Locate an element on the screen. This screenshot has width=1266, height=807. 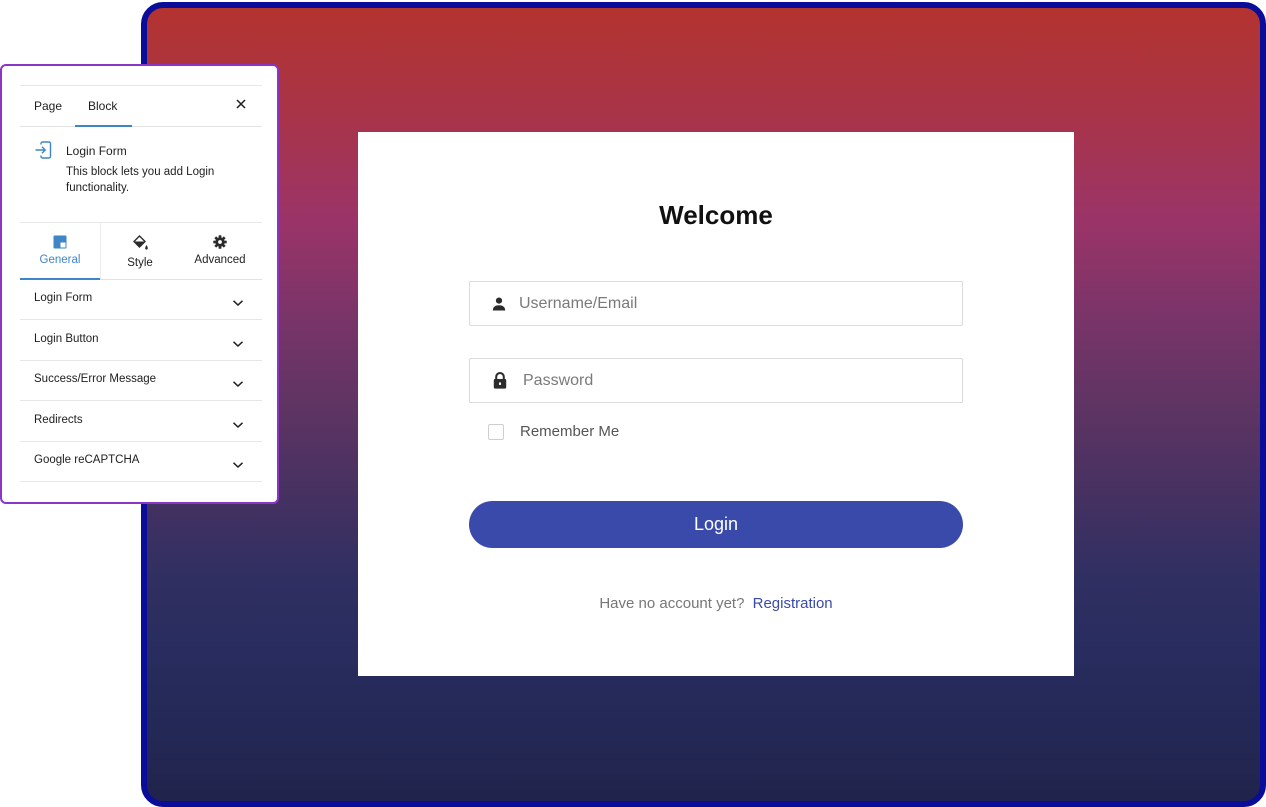
layout-icon is located at coordinates (60, 242).